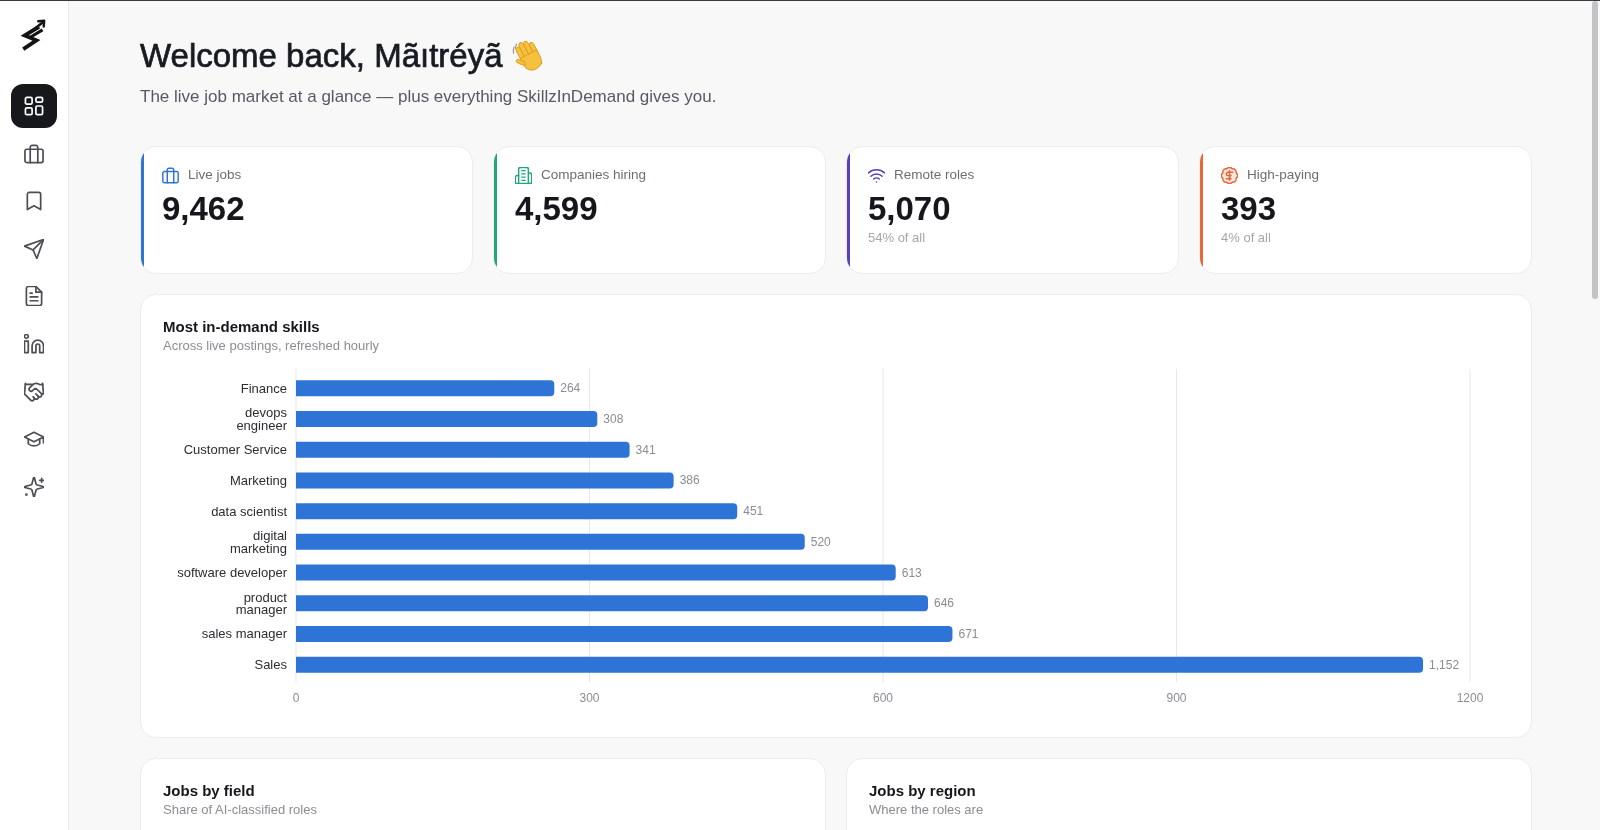 The image size is (1600, 830). I want to click on axis-label: devops engineer, so click(261, 419).